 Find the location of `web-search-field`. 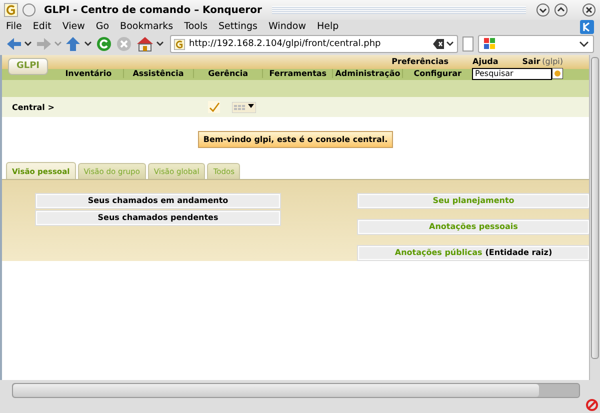

web-search-field is located at coordinates (536, 44).